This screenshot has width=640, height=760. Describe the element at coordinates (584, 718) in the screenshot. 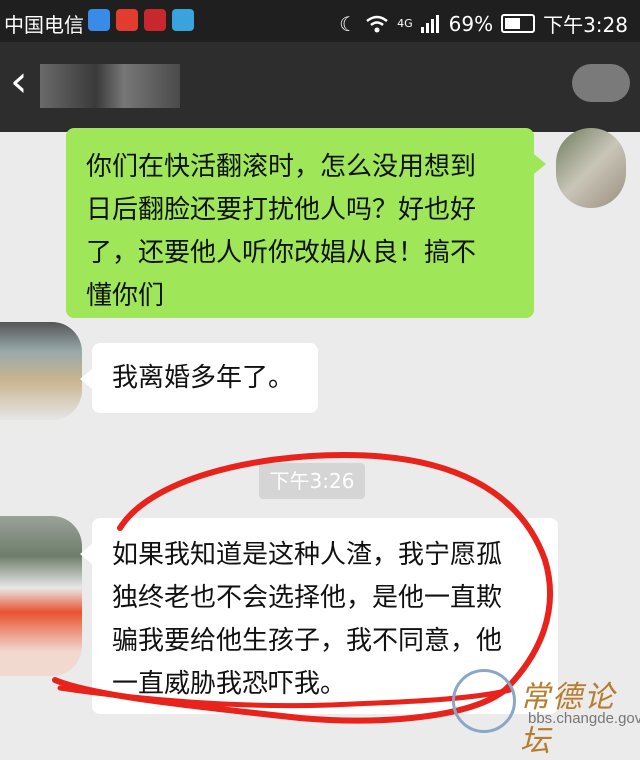

I see `watermark-url: bbs.changde.gov.cn` at that location.